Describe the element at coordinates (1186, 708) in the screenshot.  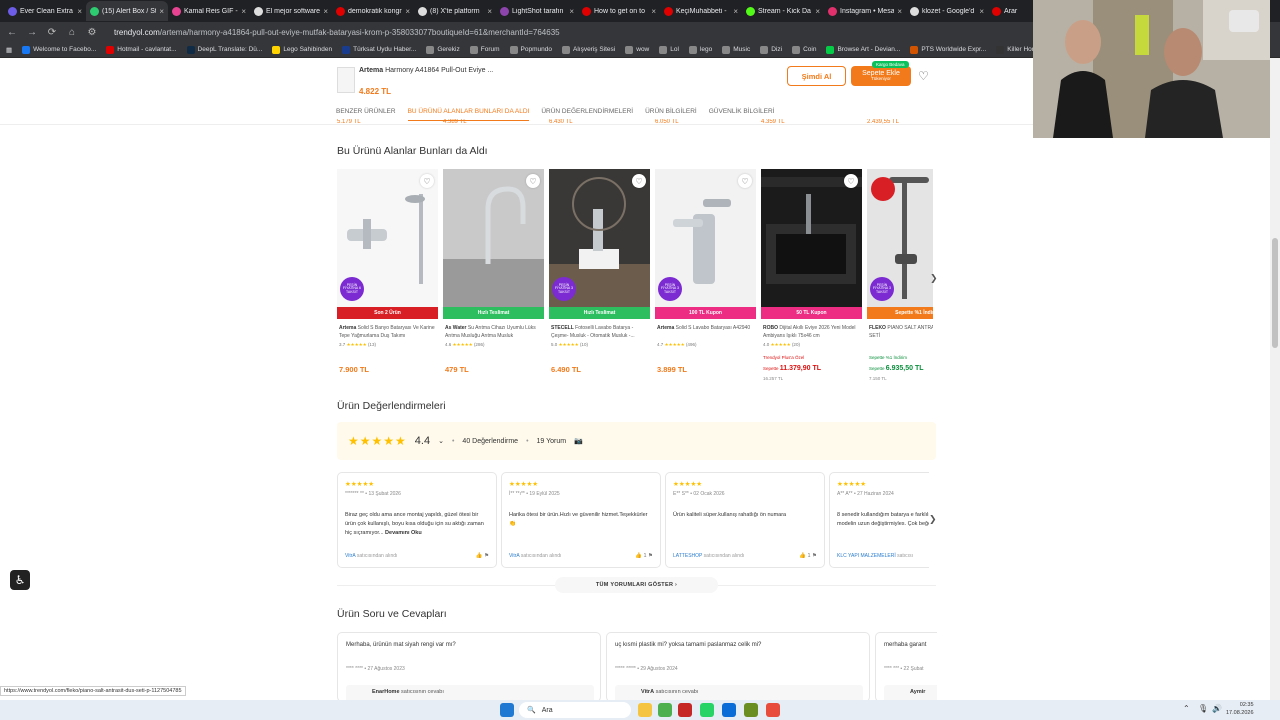
I see `tray-chevron-icon: ⌃` at that location.